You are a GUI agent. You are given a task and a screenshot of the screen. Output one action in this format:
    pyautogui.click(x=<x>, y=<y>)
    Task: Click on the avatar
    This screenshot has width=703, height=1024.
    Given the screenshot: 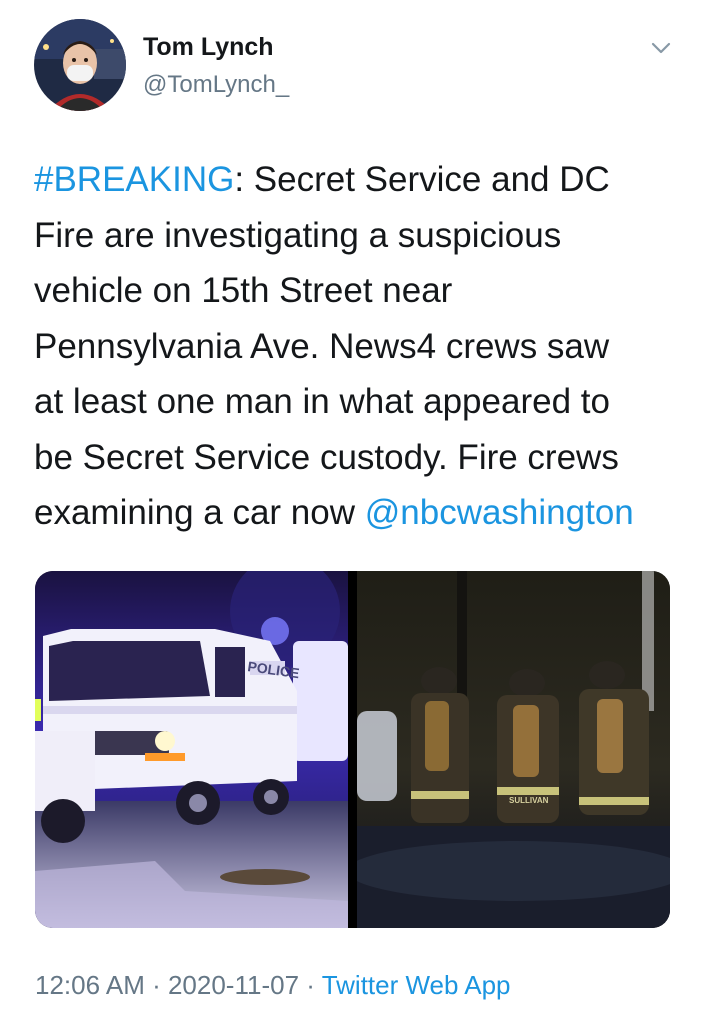 What is the action you would take?
    pyautogui.click(x=80, y=65)
    